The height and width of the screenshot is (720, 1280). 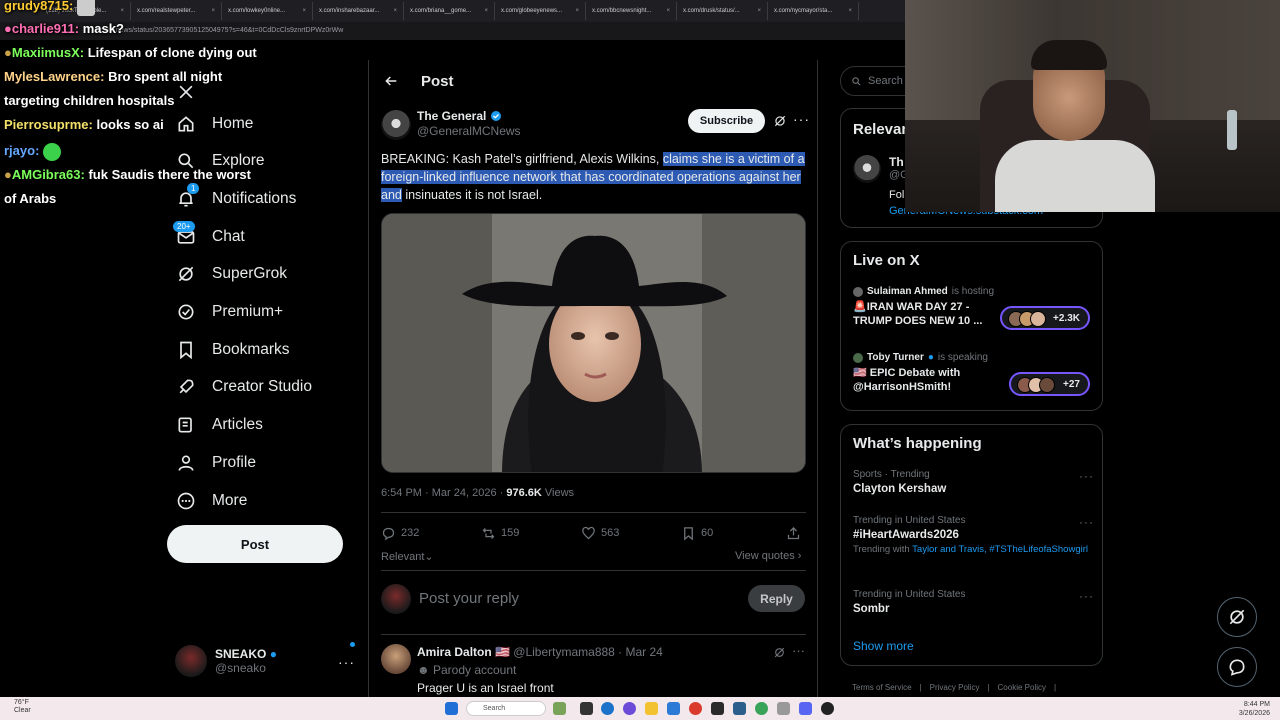 What do you see at coordinates (917, 443) in the screenshot?
I see `card-title: What’s happening` at bounding box center [917, 443].